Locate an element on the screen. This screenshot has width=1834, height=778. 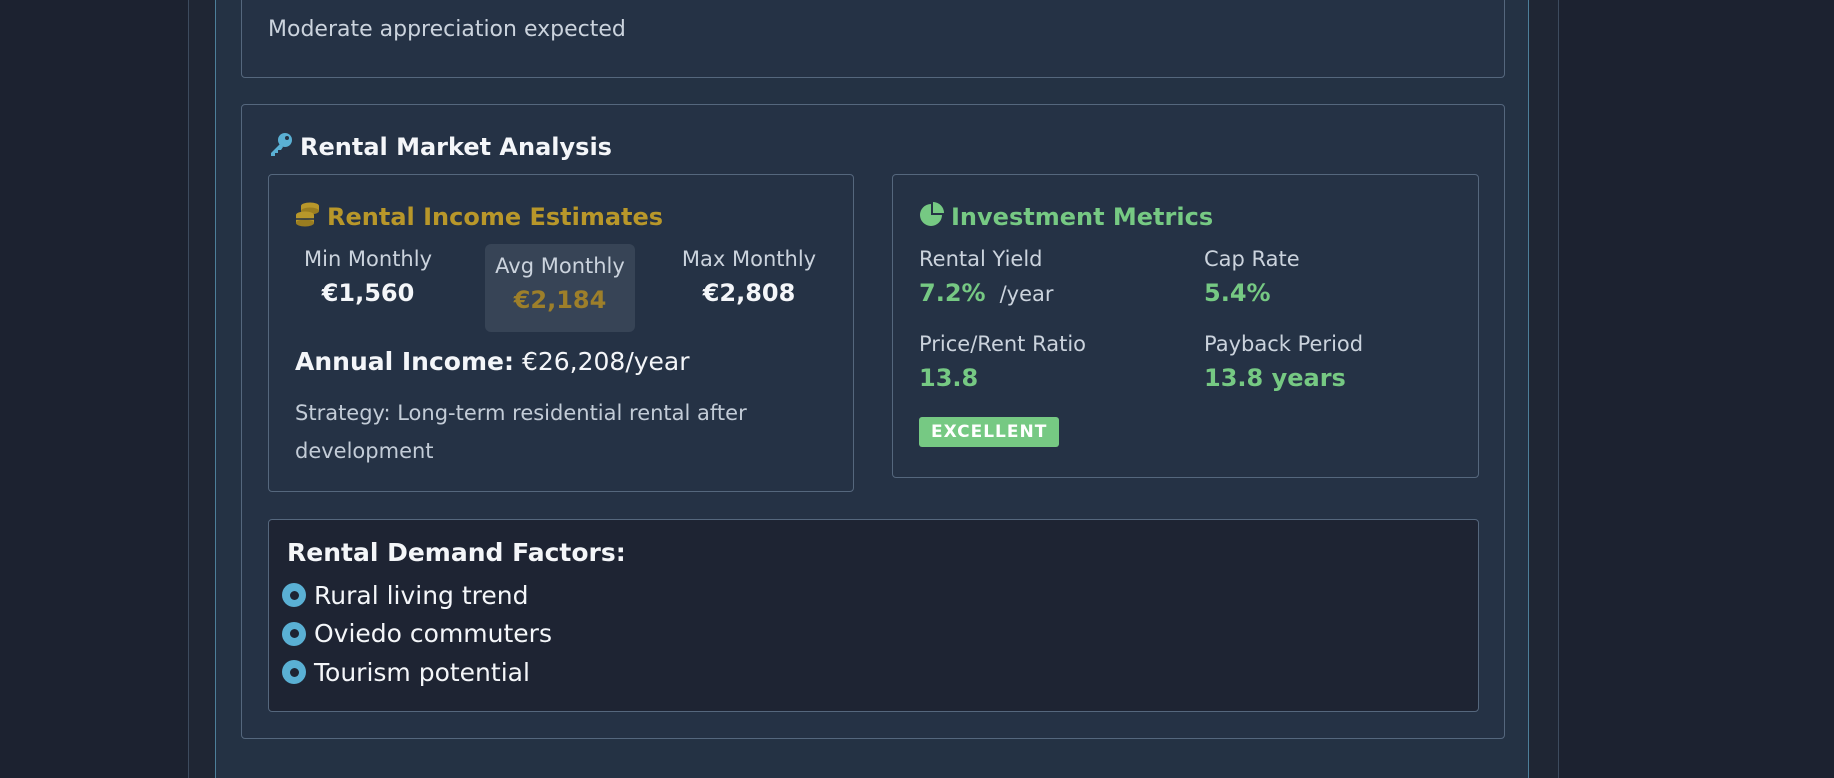
metrics-card-header: Investment Metrics is located at coordinates (1066, 217).